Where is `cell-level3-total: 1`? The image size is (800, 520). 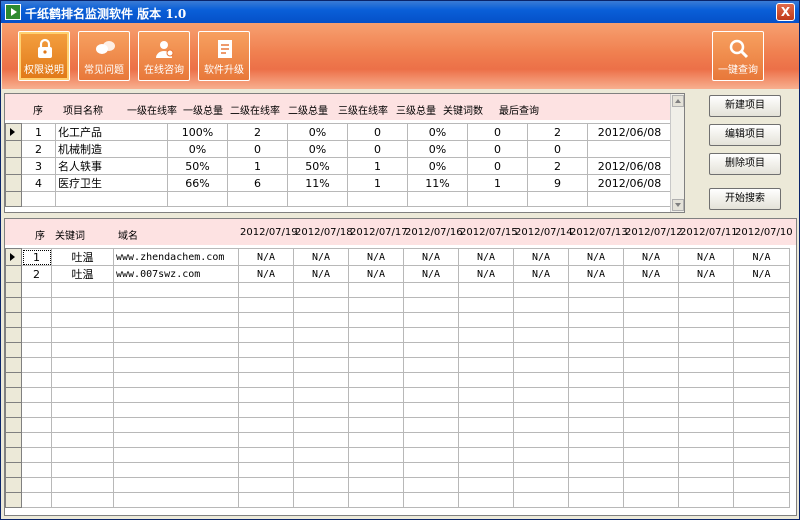 cell-level3-total: 1 is located at coordinates (497, 183).